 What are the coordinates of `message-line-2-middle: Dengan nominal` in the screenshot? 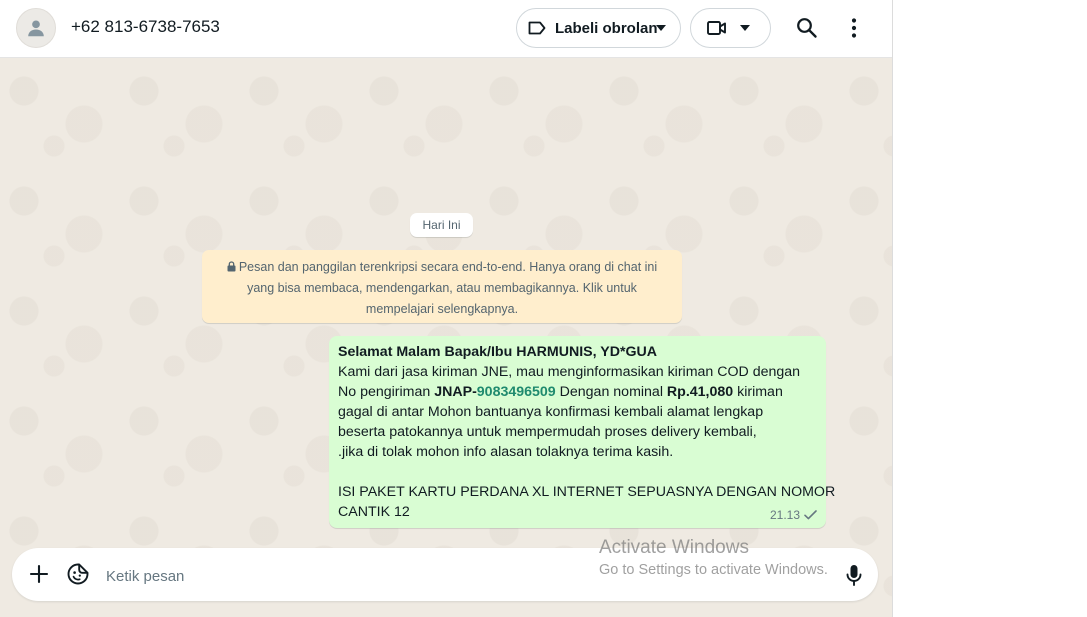 It's located at (611, 392).